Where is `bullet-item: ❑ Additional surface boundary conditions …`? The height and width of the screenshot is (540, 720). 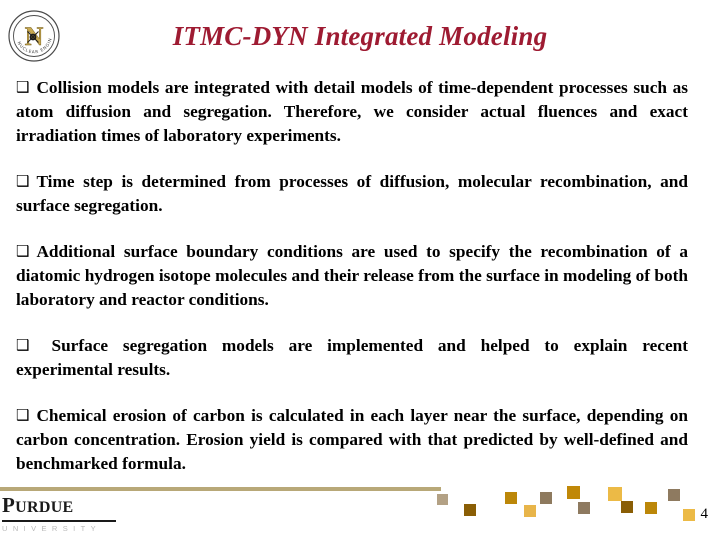
bullet-item: ❑ Additional surface boundary conditions … is located at coordinates (352, 276).